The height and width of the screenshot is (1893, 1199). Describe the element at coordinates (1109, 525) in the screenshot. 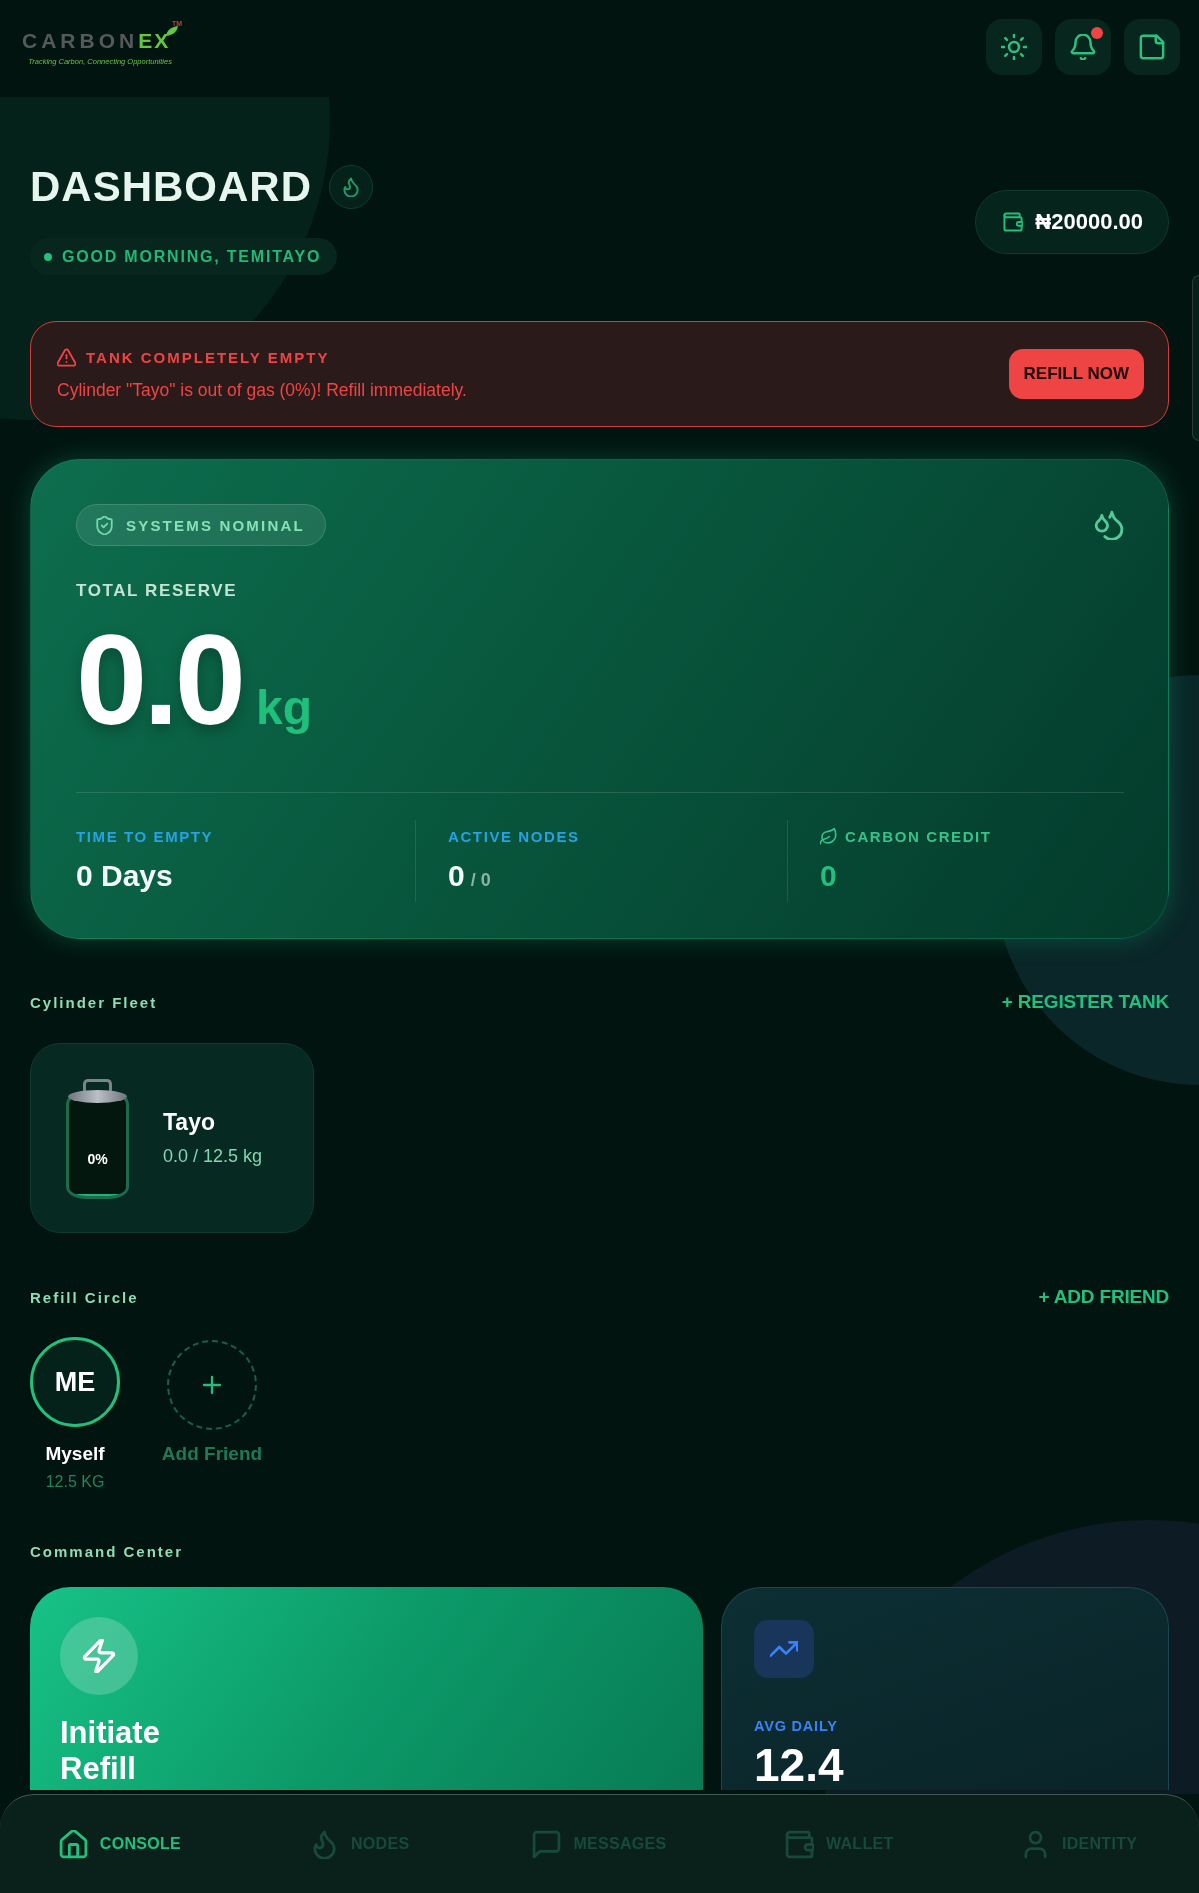

I see `droplets-icon` at that location.